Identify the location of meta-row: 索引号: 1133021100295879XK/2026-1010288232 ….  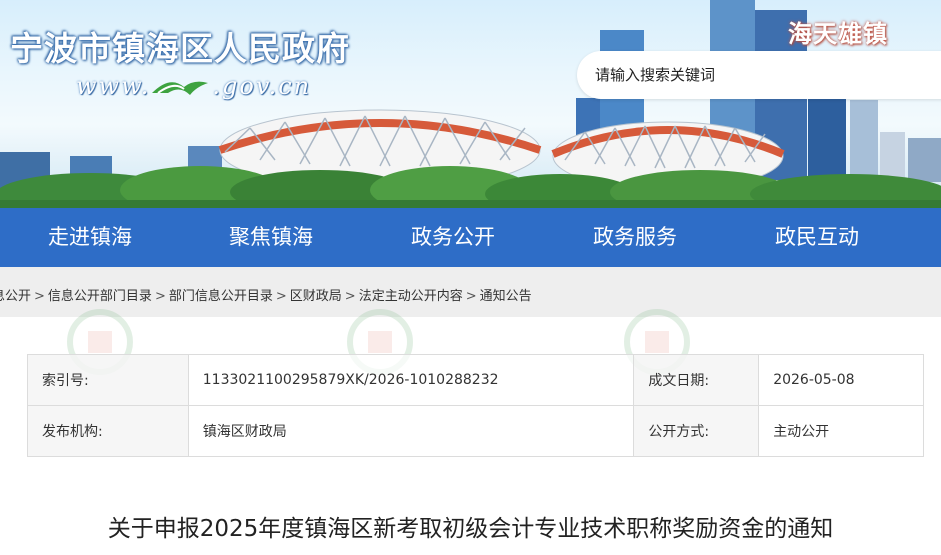
(475, 380).